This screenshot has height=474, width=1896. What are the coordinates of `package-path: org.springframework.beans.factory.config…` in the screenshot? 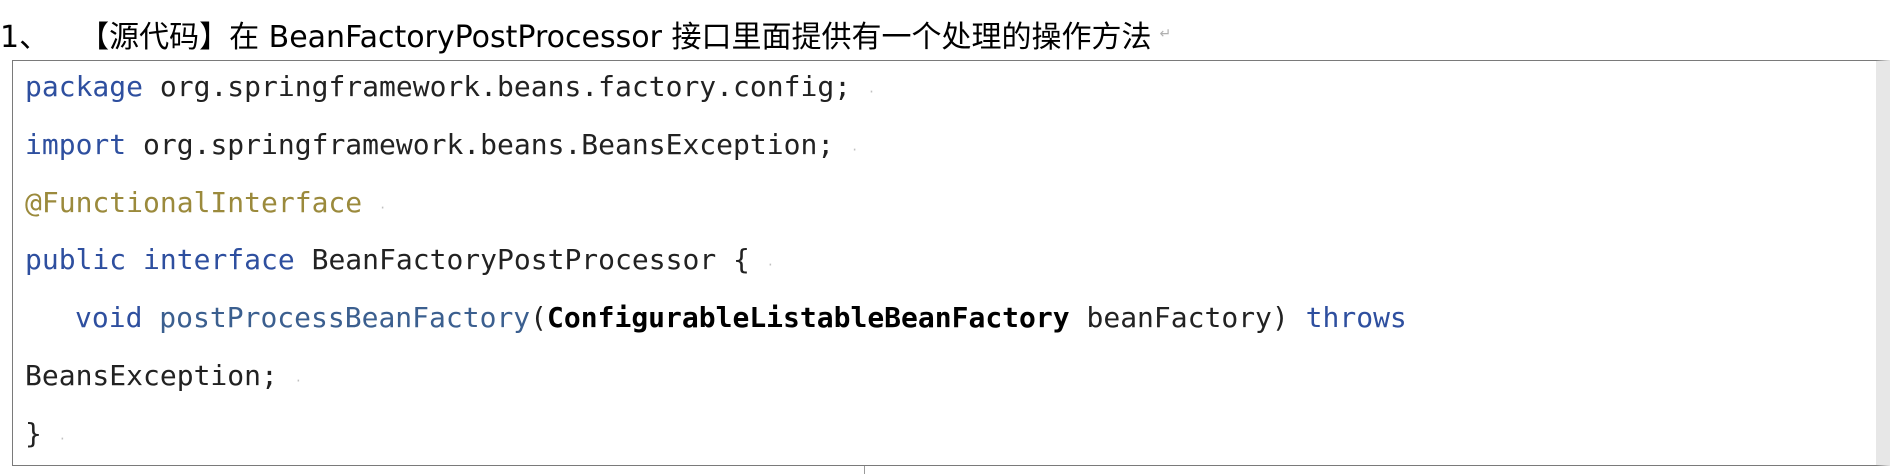 It's located at (497, 86).